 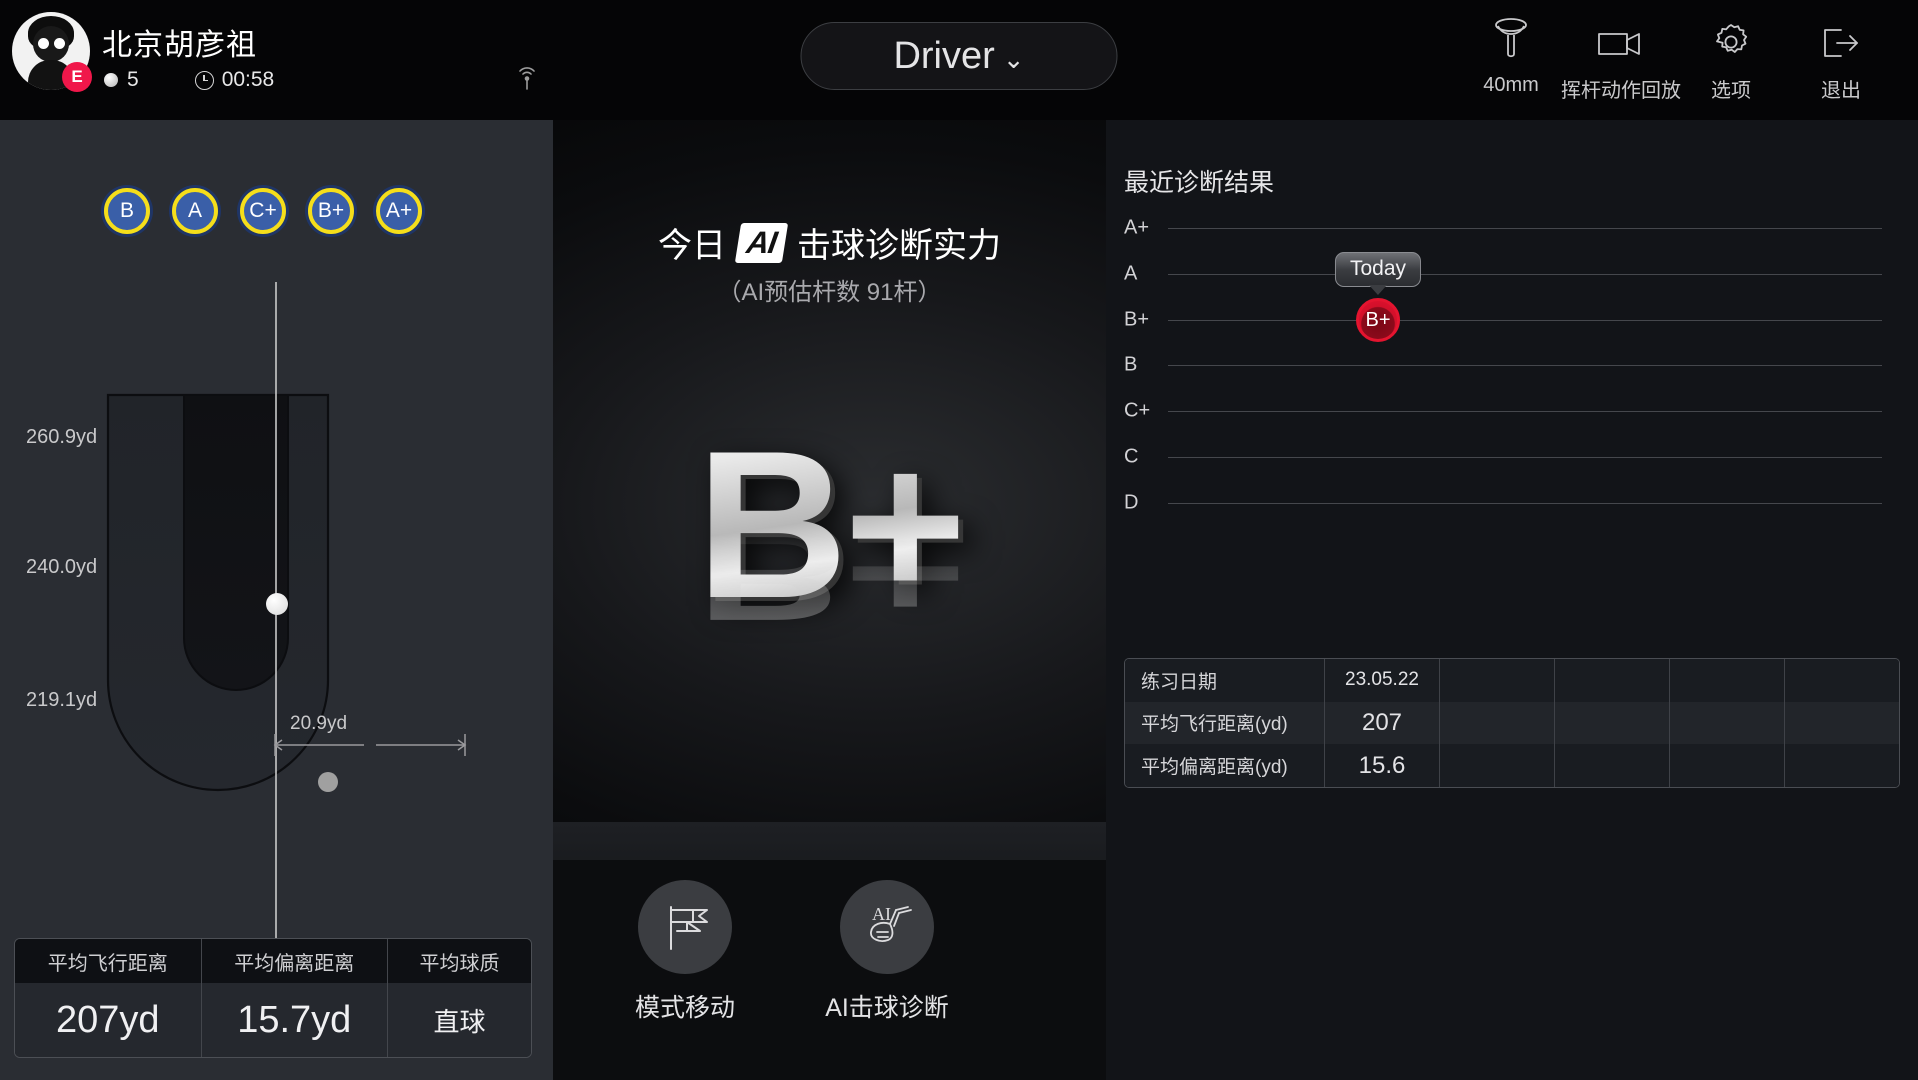 What do you see at coordinates (881, 914) in the screenshot?
I see `svg-text: AI` at bounding box center [881, 914].